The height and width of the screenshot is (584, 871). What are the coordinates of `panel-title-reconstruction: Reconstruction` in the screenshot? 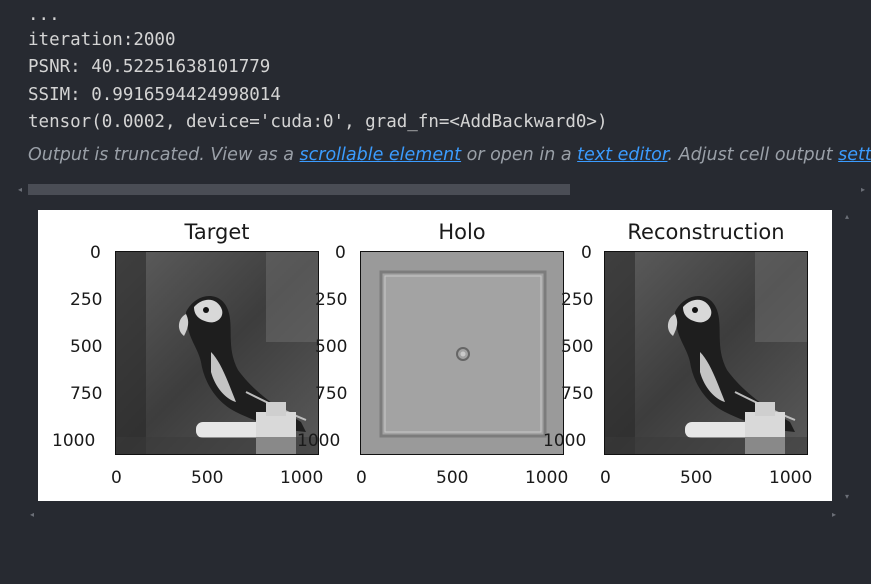 It's located at (706, 232).